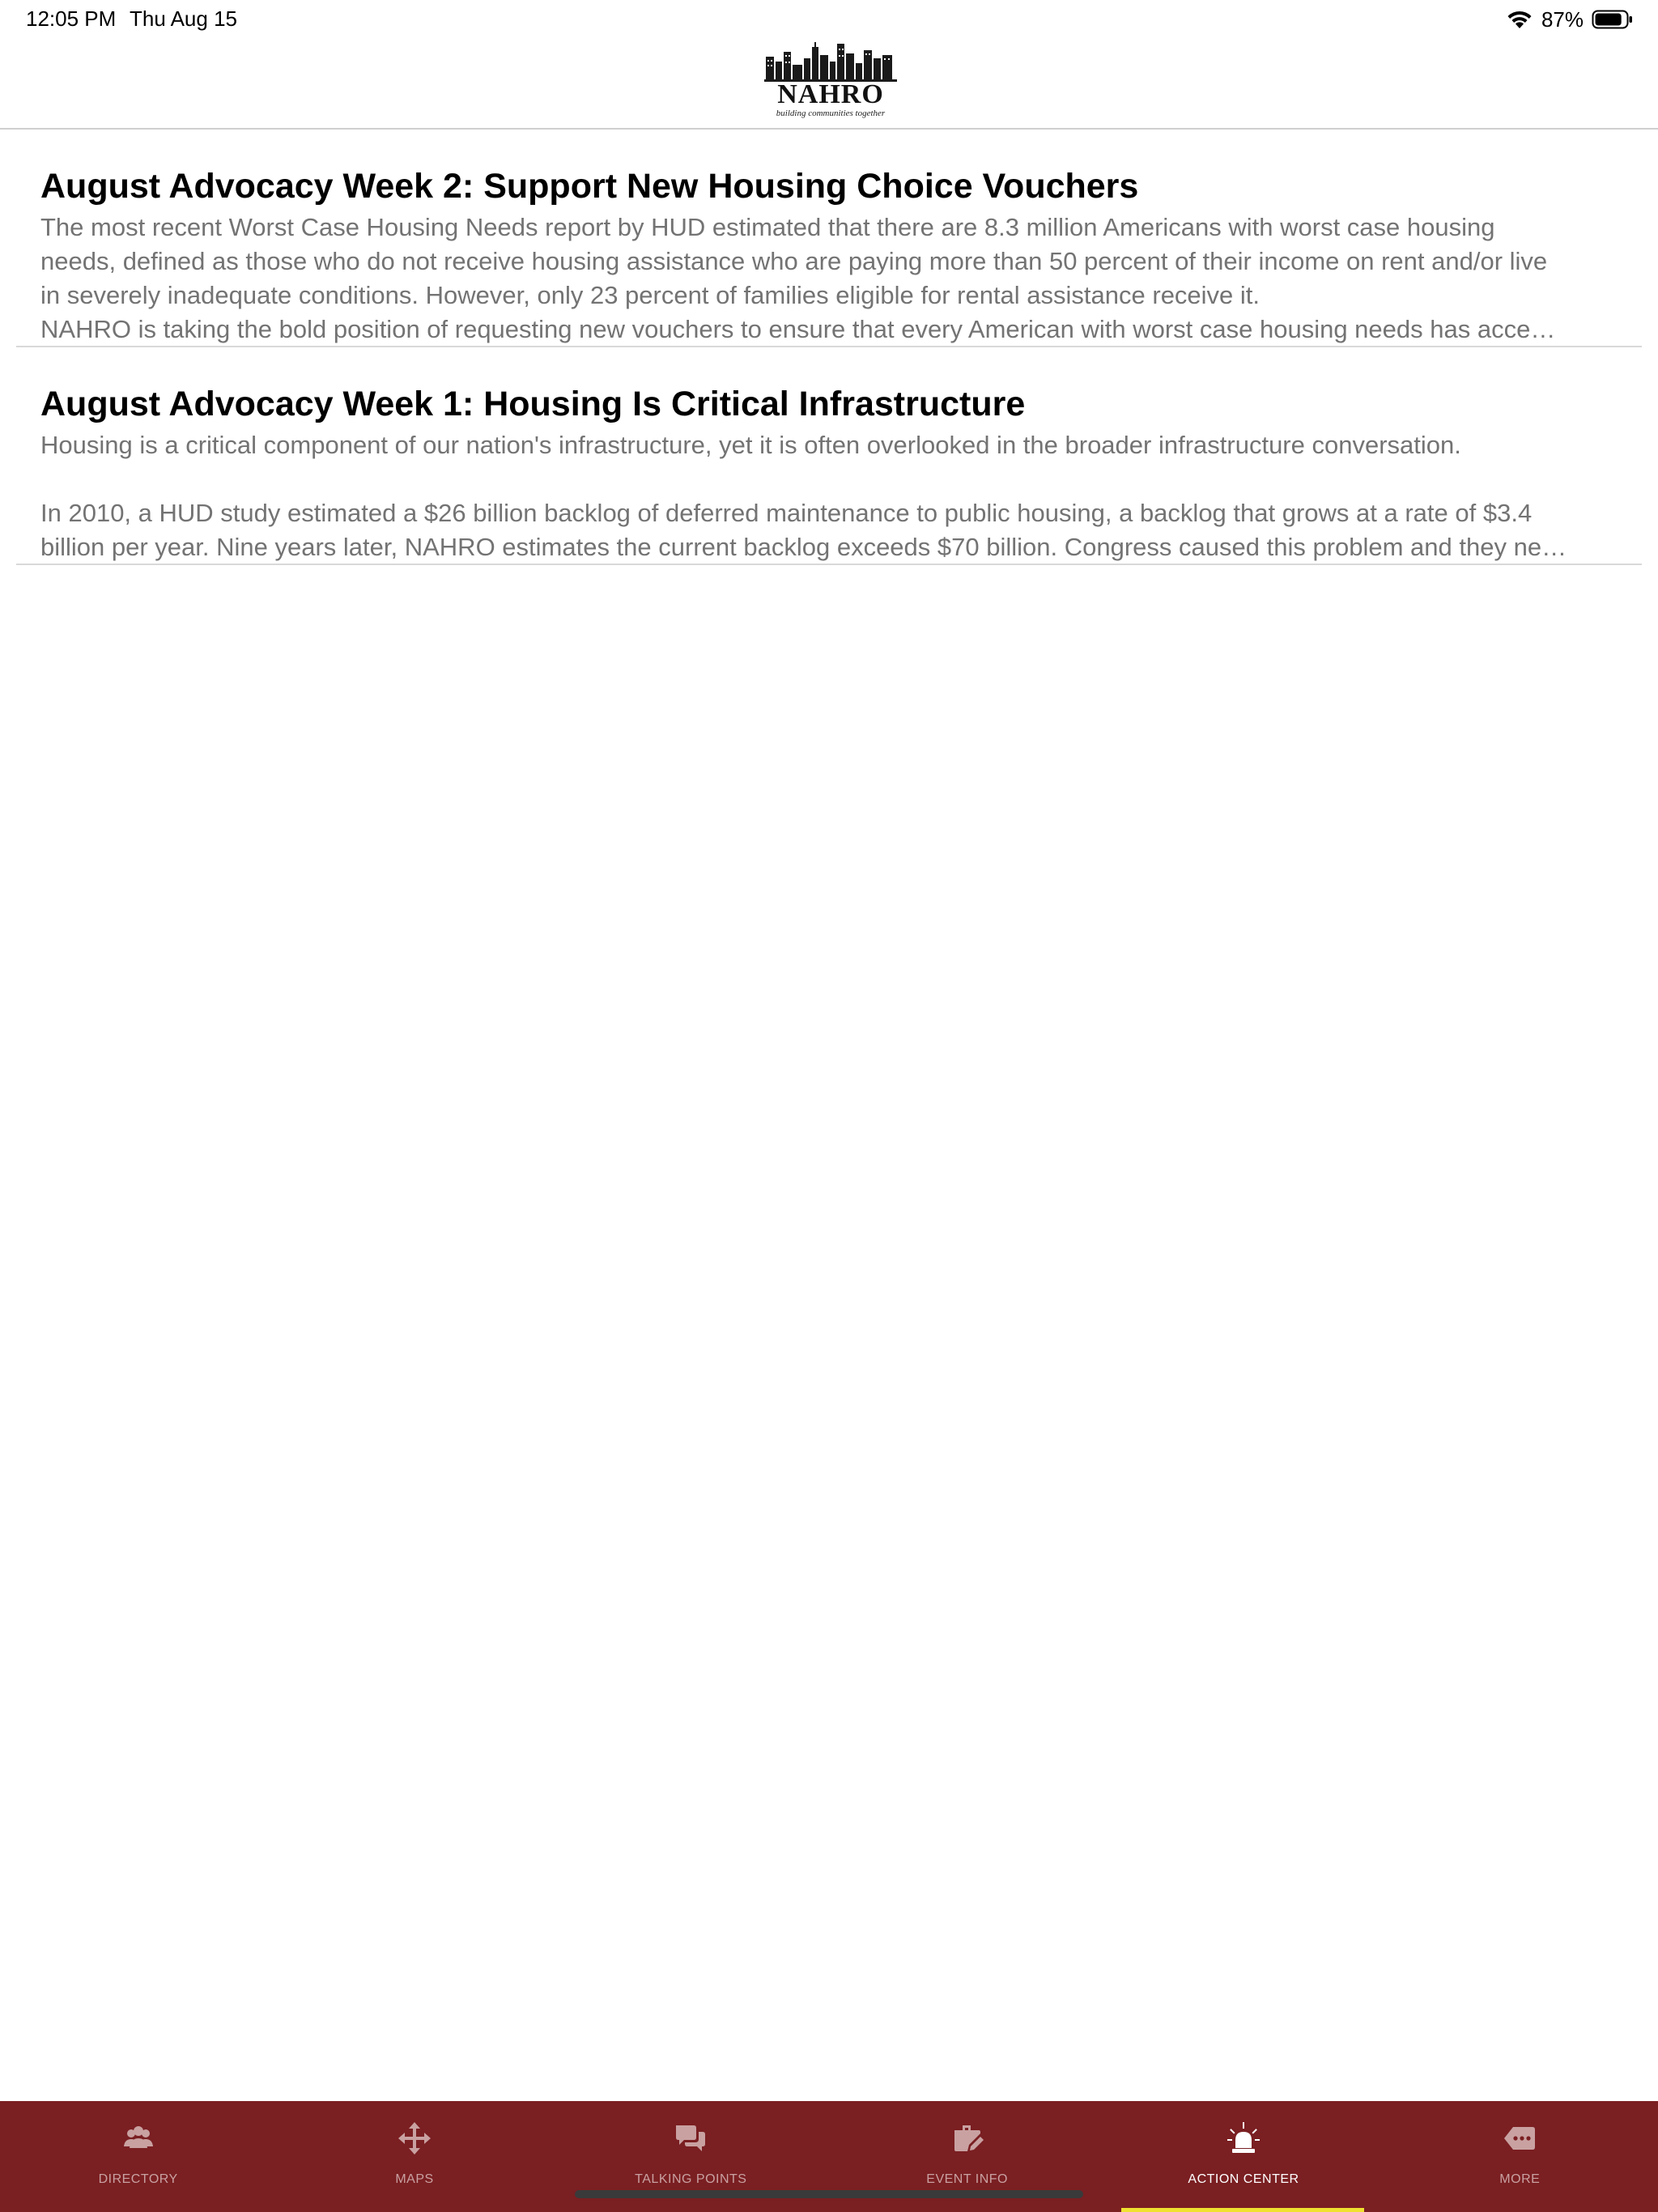  I want to click on more-tag-icon, so click(1519, 2138).